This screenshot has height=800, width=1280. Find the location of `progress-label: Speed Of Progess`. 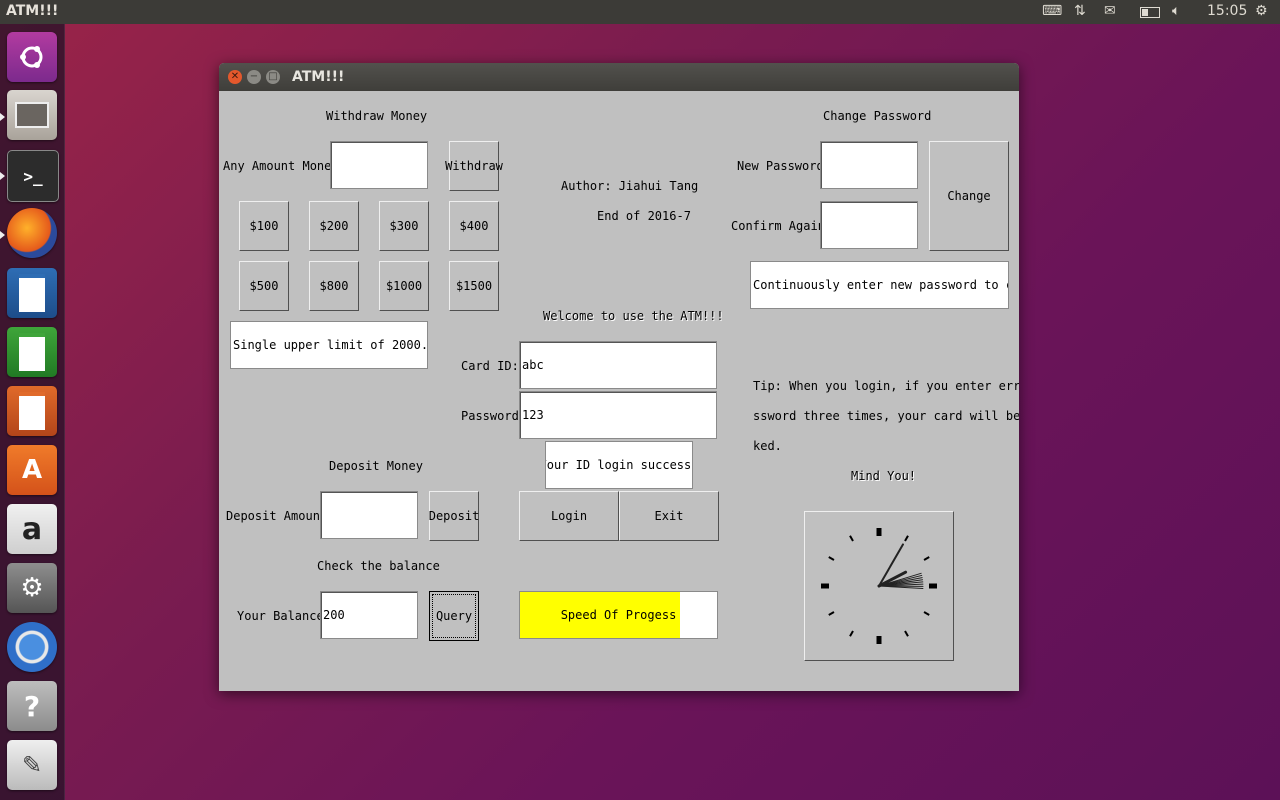

progress-label: Speed Of Progess is located at coordinates (618, 615).